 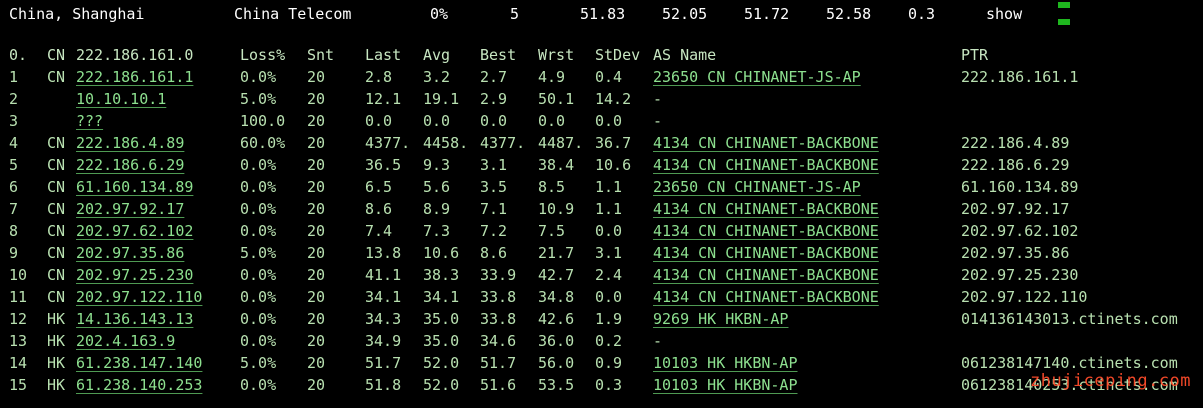 I want to click on loss-value: 5.0%, so click(x=258, y=363).